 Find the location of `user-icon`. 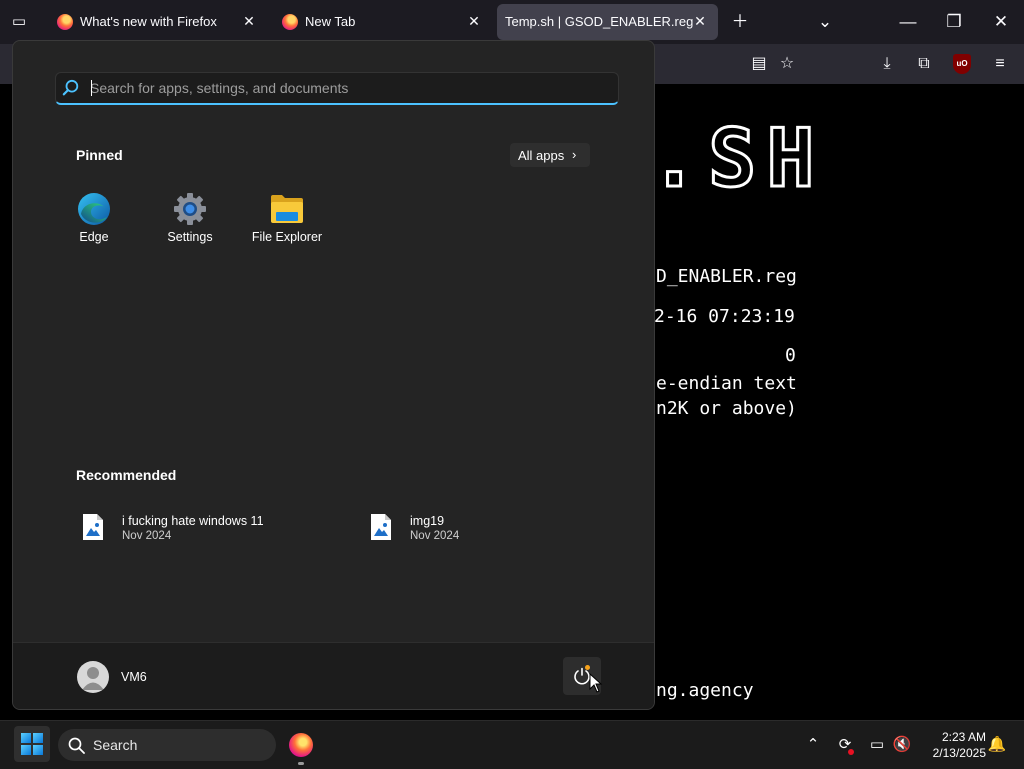

user-icon is located at coordinates (93, 678).